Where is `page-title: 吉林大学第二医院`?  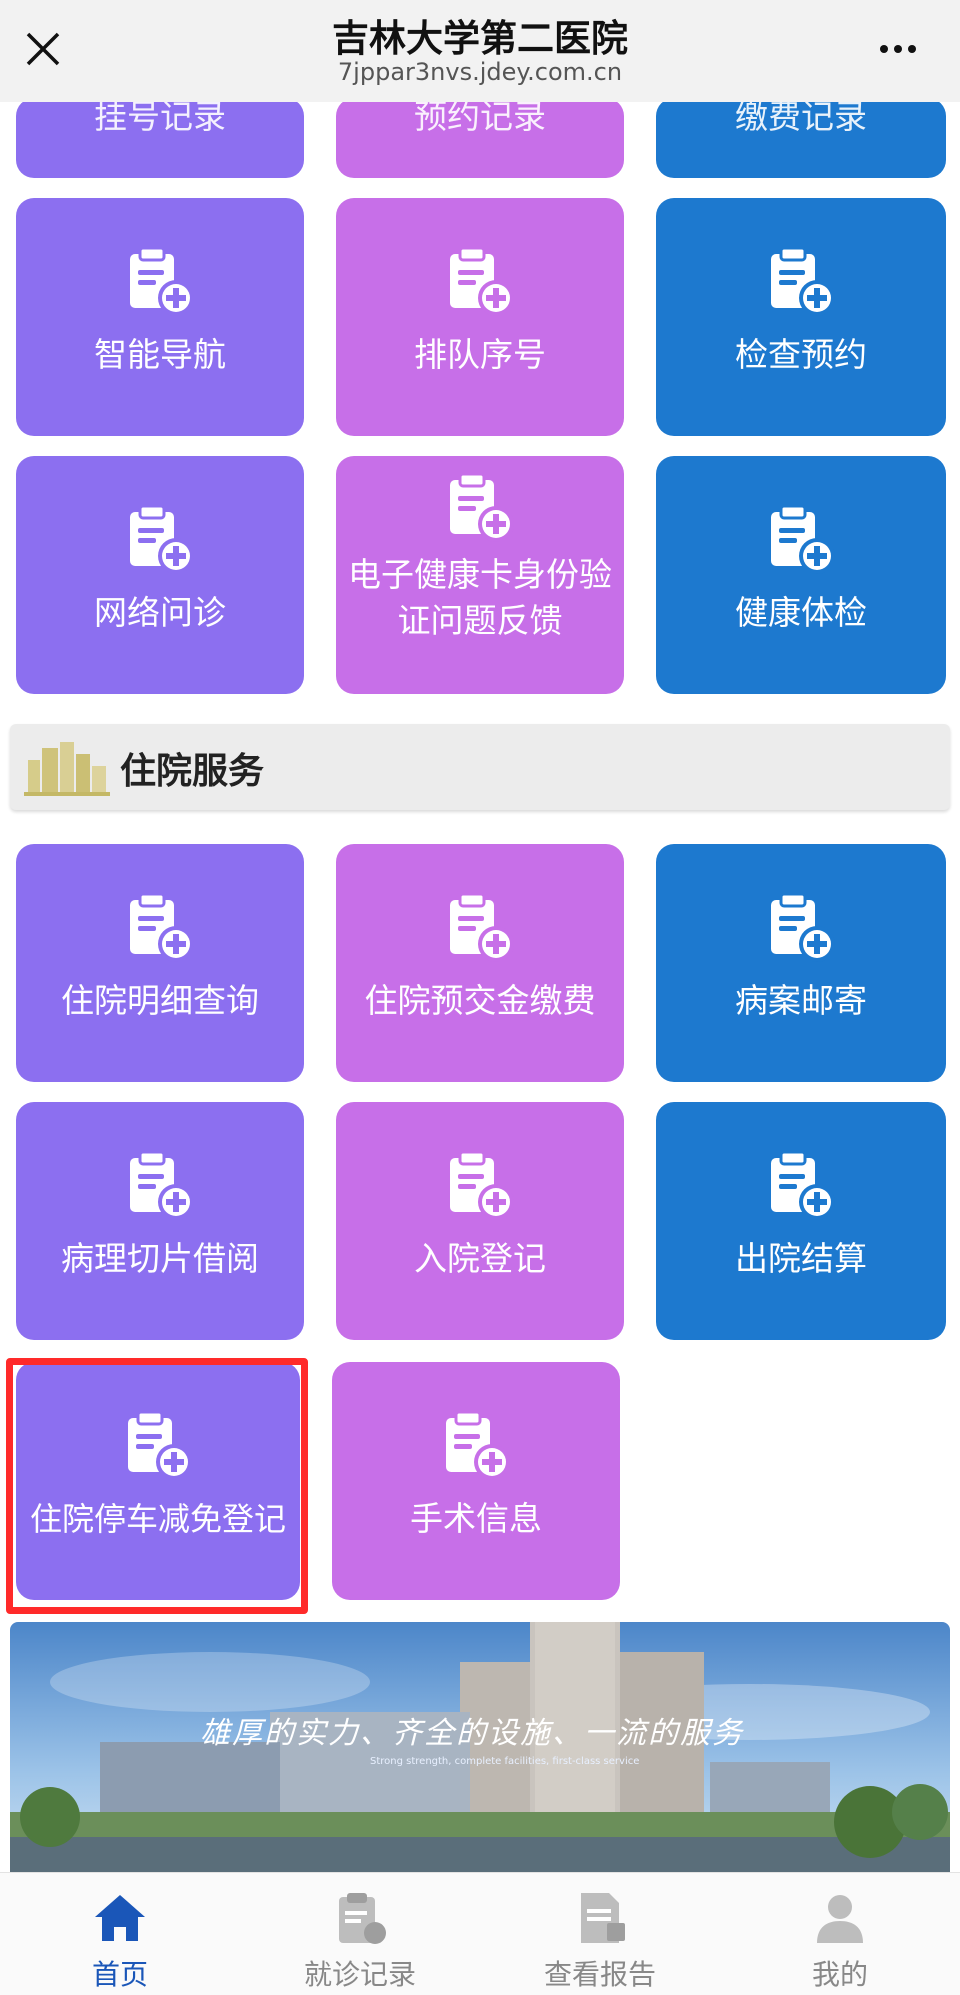
page-title: 吉林大学第二医院 is located at coordinates (480, 38).